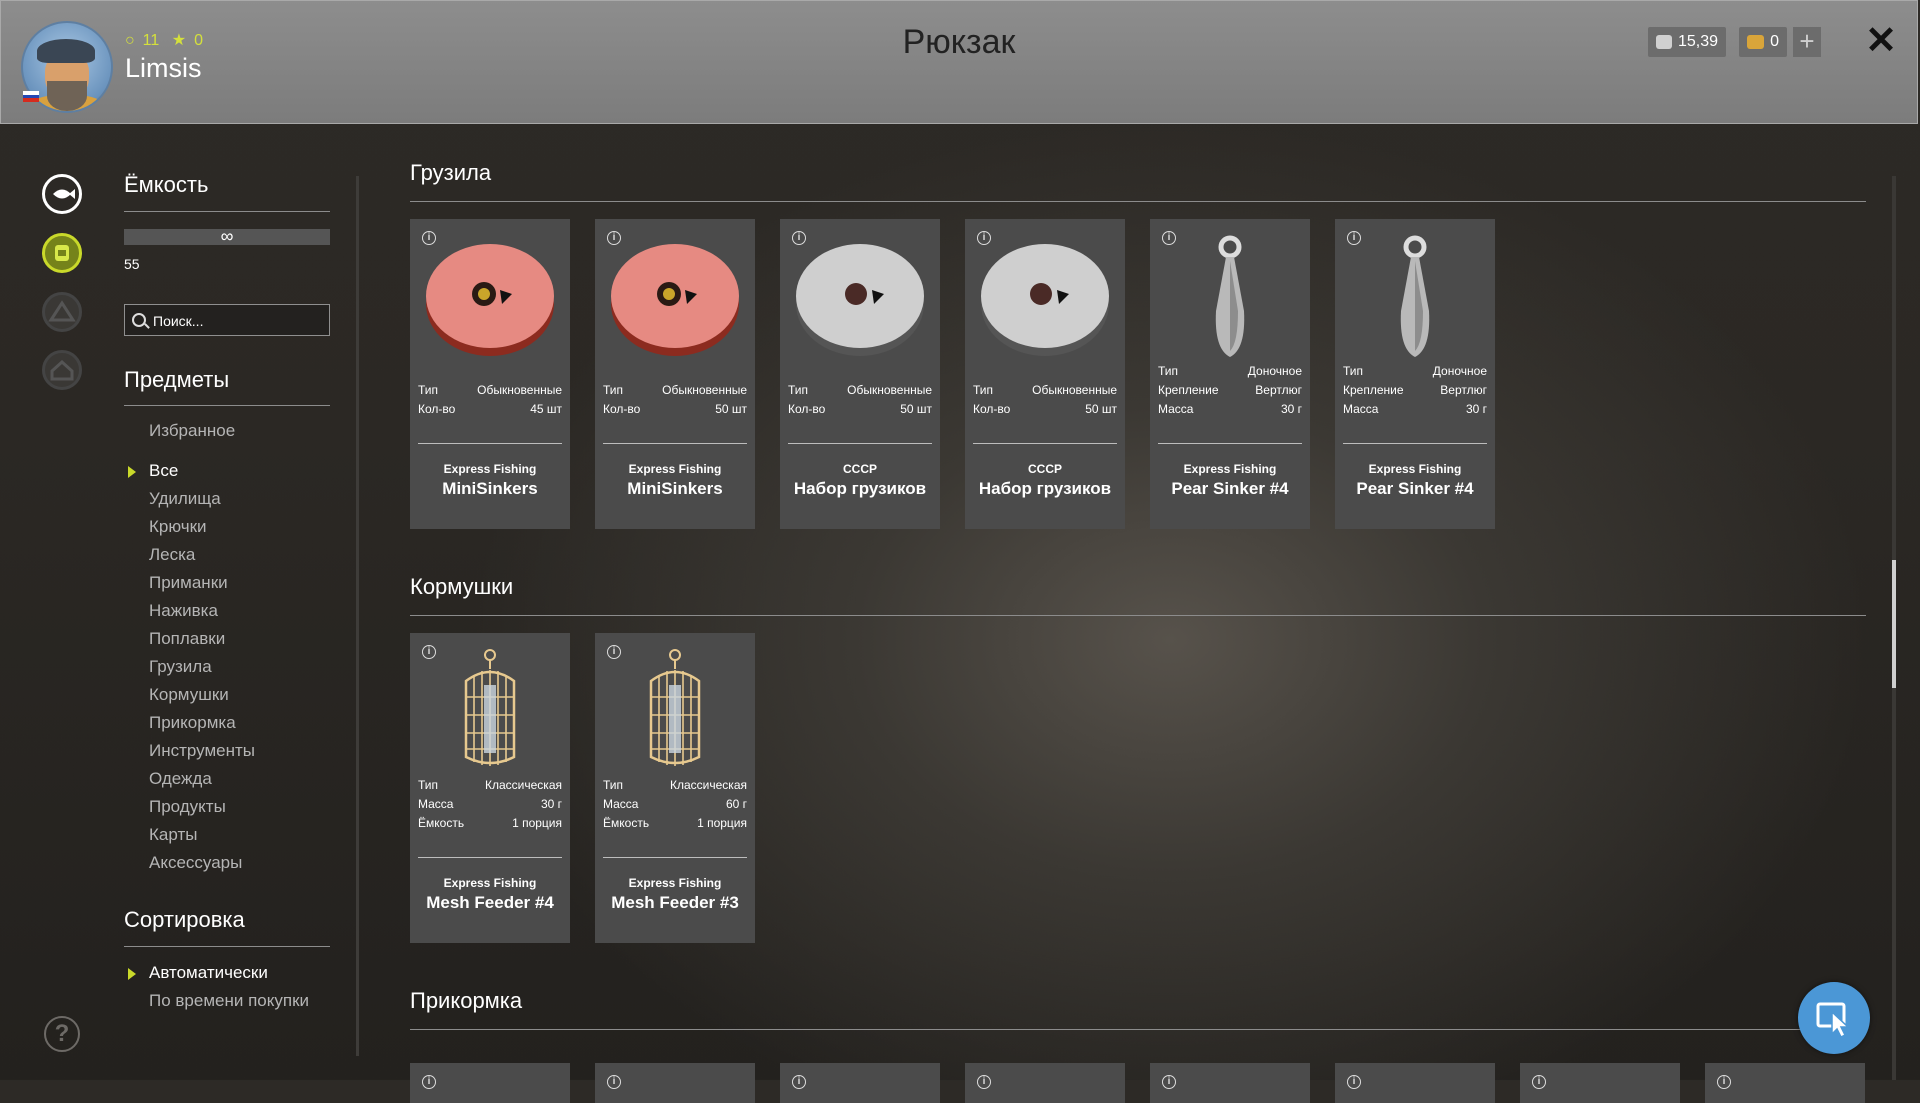 The height and width of the screenshot is (1103, 1920). What do you see at coordinates (195, 863) in the screenshot?
I see `category-item: Аксессуары` at bounding box center [195, 863].